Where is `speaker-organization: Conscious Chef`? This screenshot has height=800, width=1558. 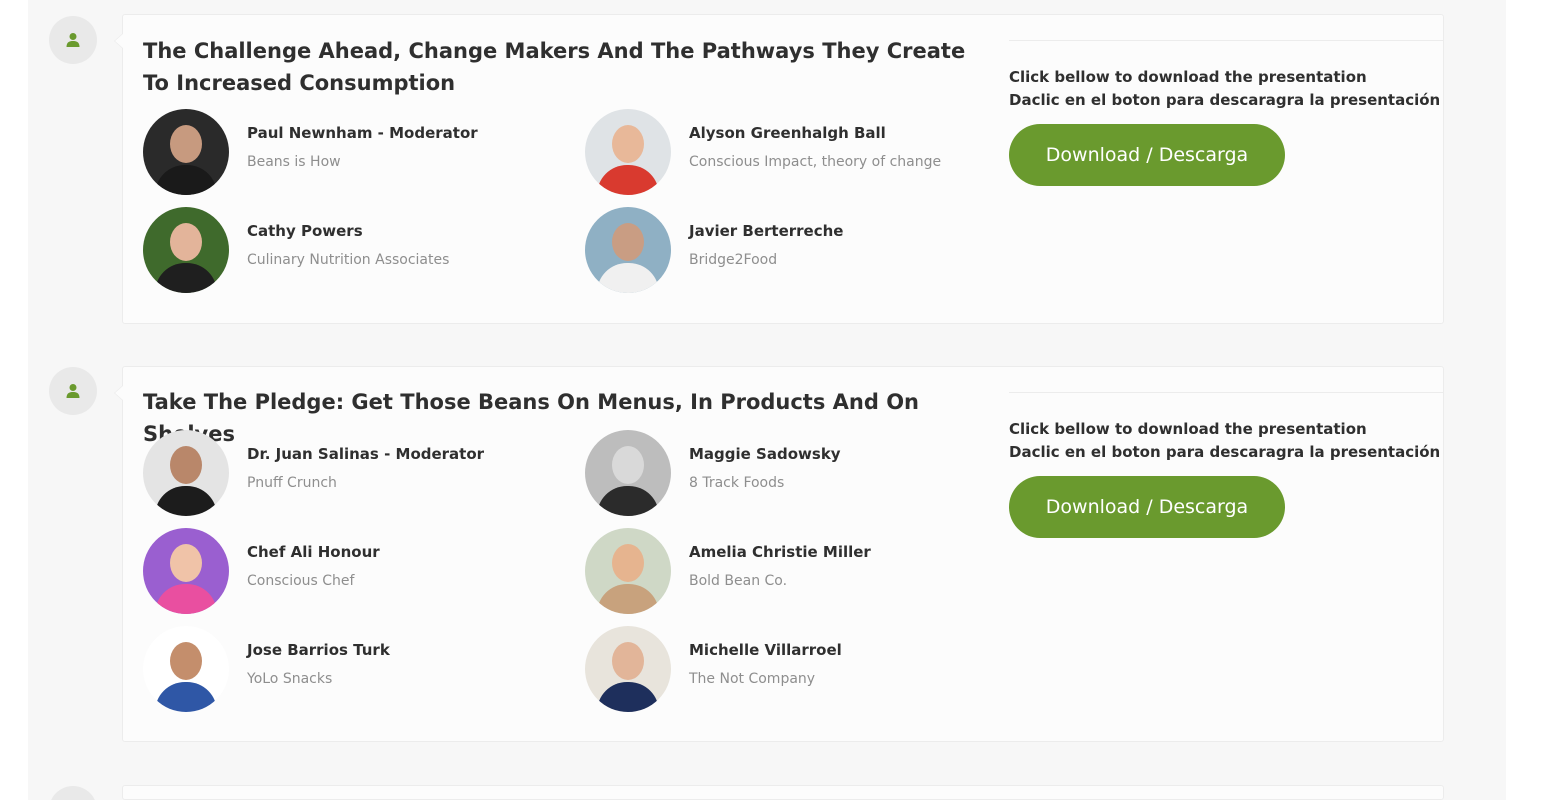 speaker-organization: Conscious Chef is located at coordinates (301, 581).